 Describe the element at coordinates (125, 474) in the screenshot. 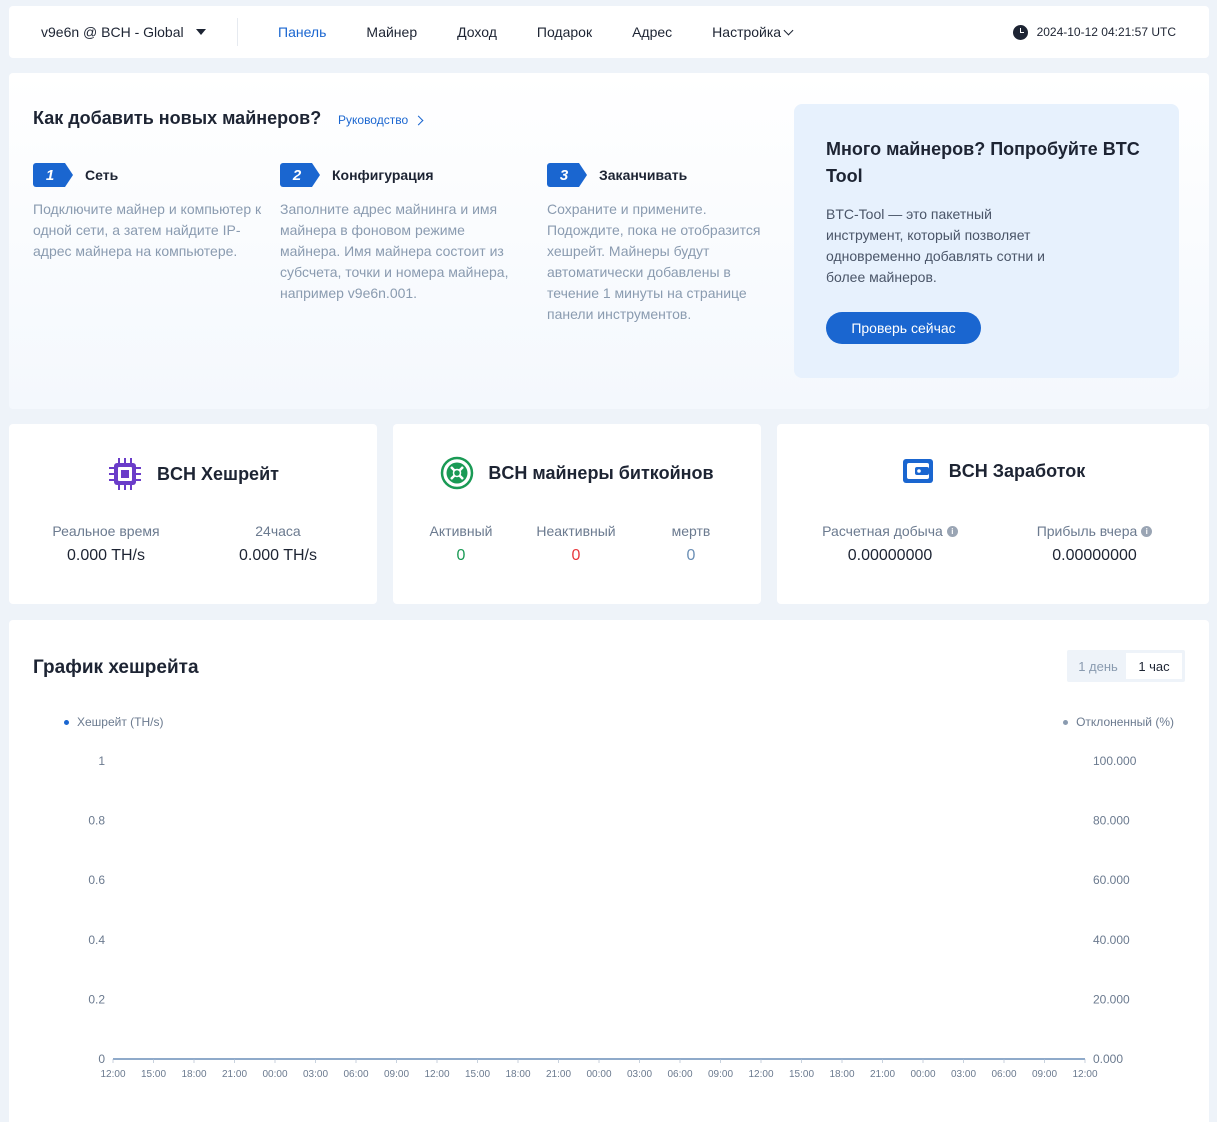

I see `chip-icon` at that location.